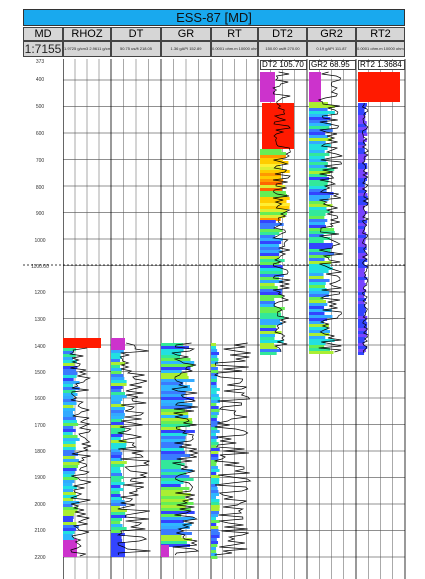 This screenshot has width=425, height=579. Describe the element at coordinates (381, 65) in the screenshot. I see `rt2-value-chip: RT2 1.3684` at that location.